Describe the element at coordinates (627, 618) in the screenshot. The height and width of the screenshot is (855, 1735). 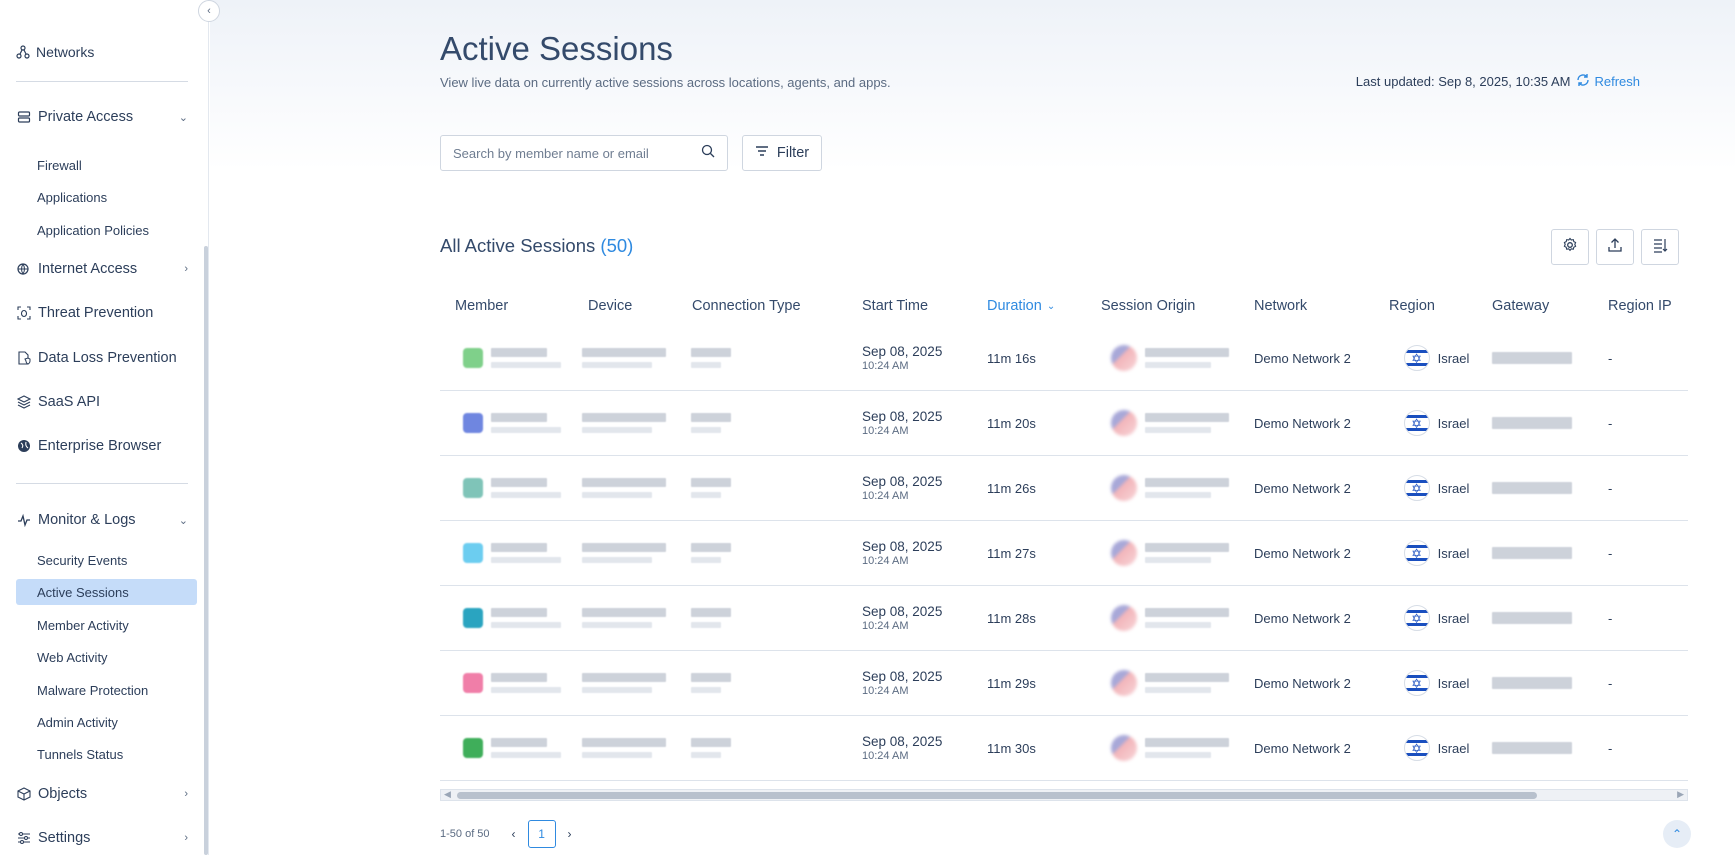
I see `device-cell-redacted` at that location.